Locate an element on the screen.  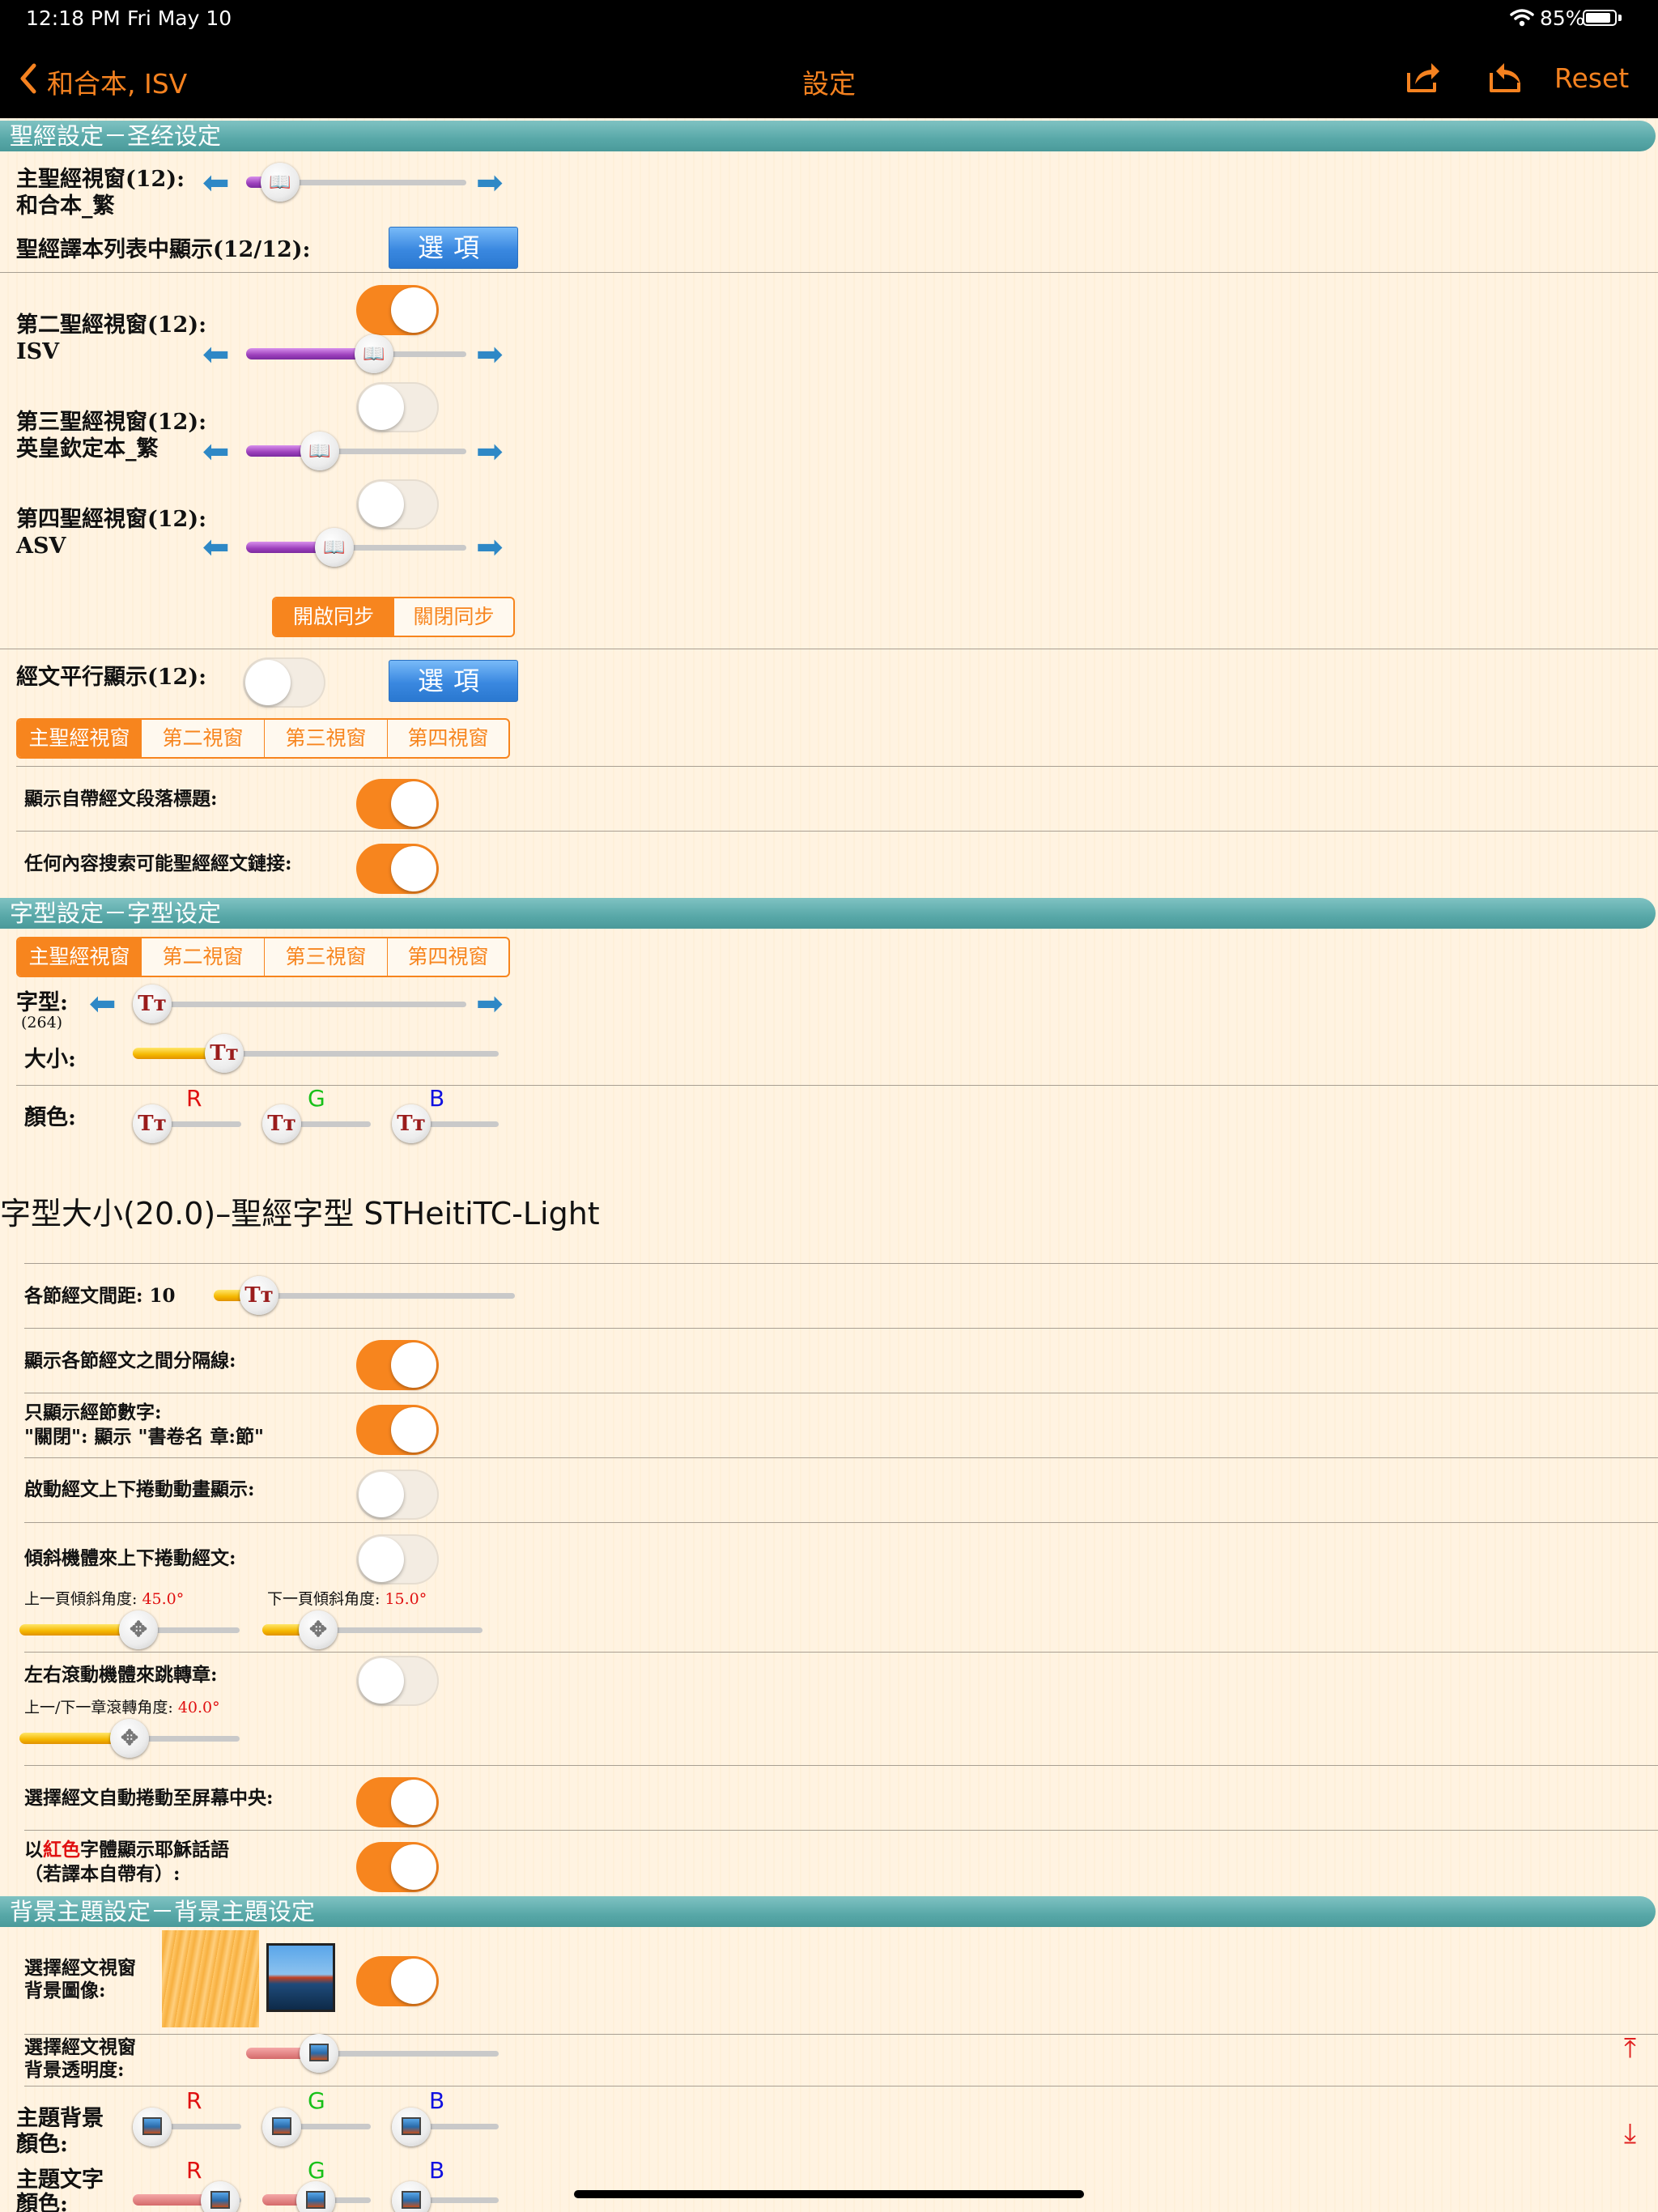
home-indicator is located at coordinates (829, 2194).